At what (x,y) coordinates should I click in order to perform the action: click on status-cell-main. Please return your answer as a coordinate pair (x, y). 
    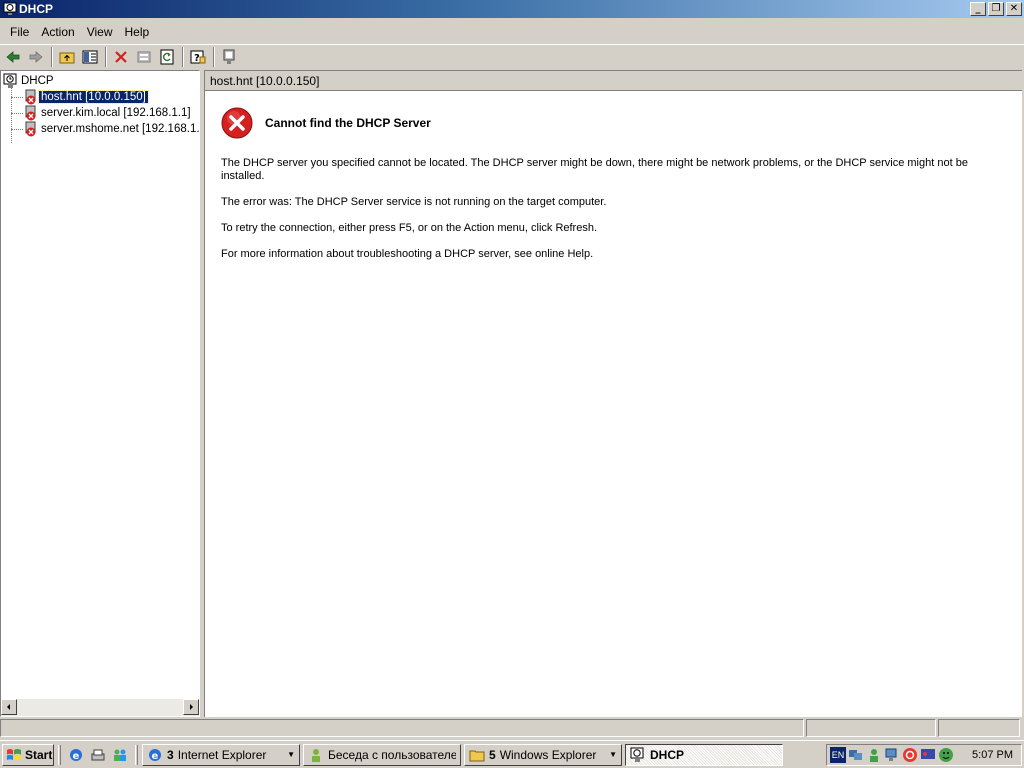
    Looking at the image, I should click on (402, 728).